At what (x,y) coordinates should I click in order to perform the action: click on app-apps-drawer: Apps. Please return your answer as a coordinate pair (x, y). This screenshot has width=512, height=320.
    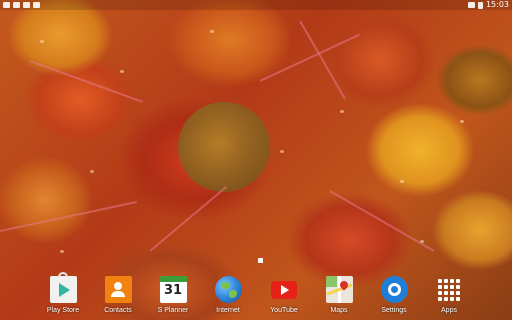
    Looking at the image, I should click on (449, 298).